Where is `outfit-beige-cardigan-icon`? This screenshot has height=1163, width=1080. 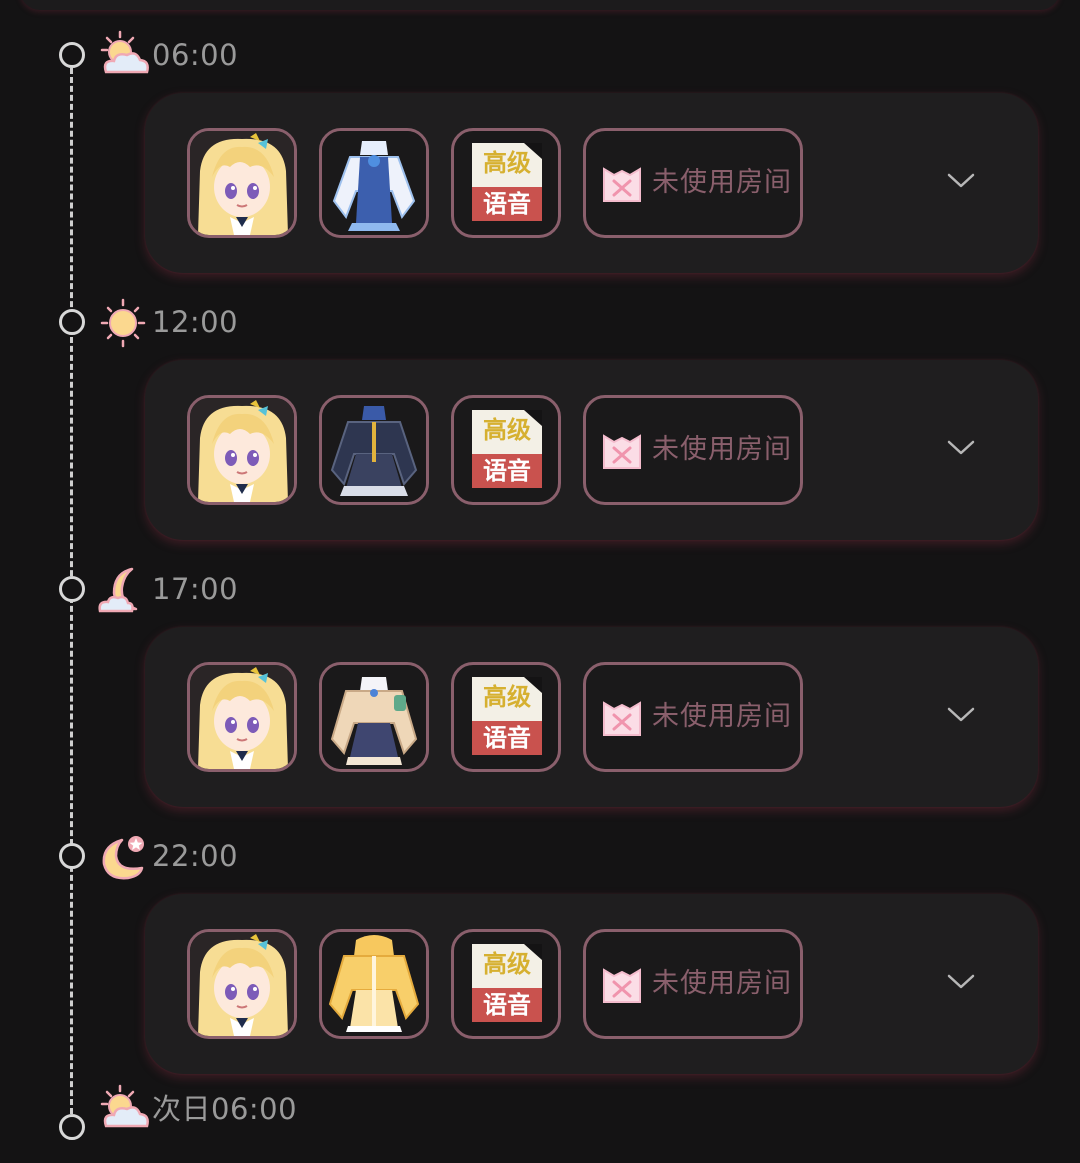
outfit-beige-cardigan-icon is located at coordinates (374, 717).